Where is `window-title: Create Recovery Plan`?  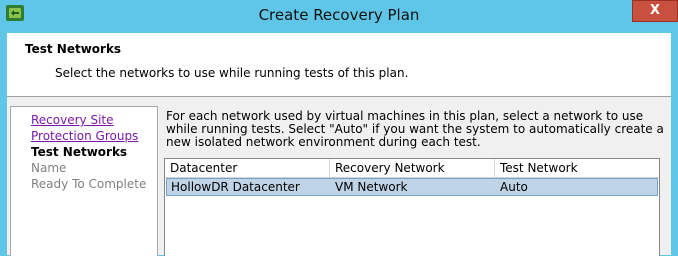 window-title: Create Recovery Plan is located at coordinates (339, 15).